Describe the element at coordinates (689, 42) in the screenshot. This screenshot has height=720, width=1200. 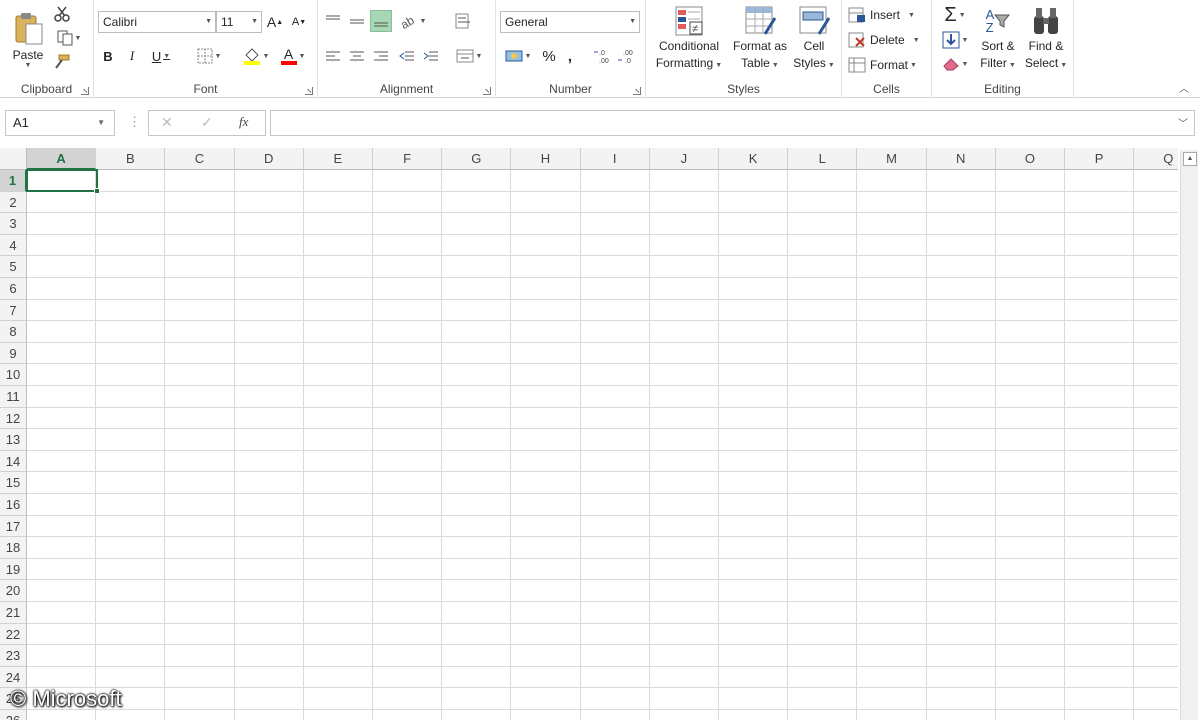
I see `conditional-formatting-button: ≠ Conditional Formatting ▼` at that location.